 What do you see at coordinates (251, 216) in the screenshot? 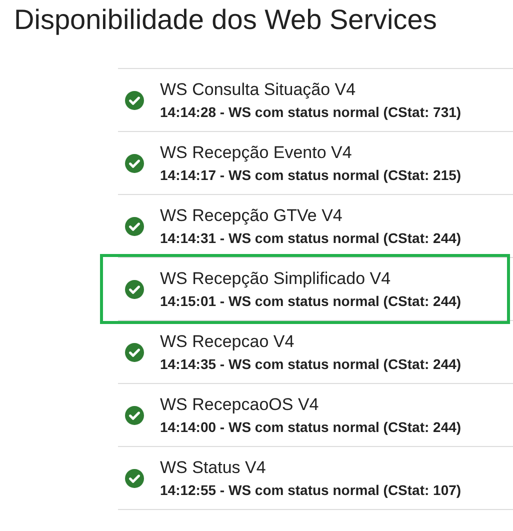
I see `service-name: WS Recepção GTVe V4` at bounding box center [251, 216].